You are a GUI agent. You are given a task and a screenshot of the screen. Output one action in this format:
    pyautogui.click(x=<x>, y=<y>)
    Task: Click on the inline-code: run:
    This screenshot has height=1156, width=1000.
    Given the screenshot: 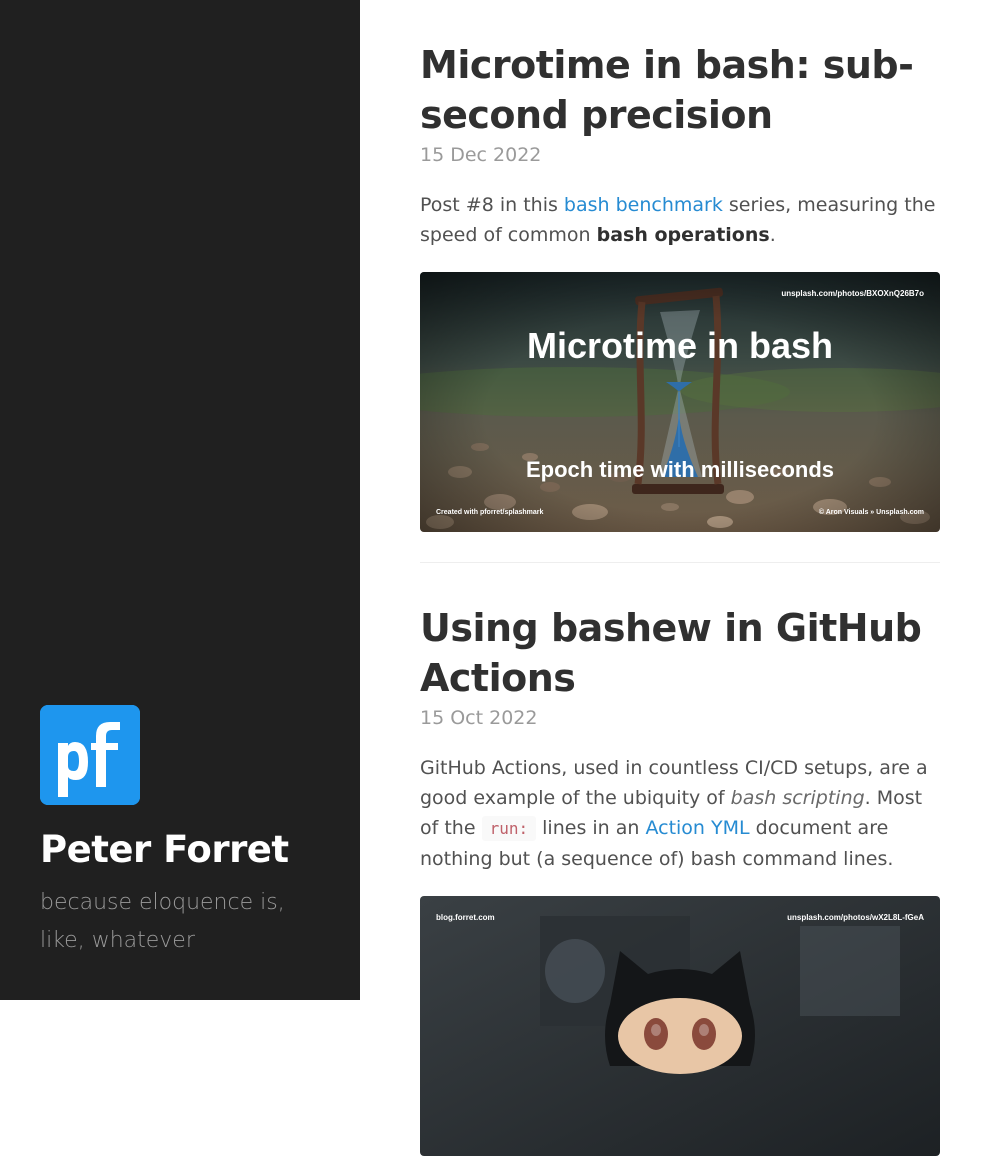 What is the action you would take?
    pyautogui.click(x=509, y=828)
    